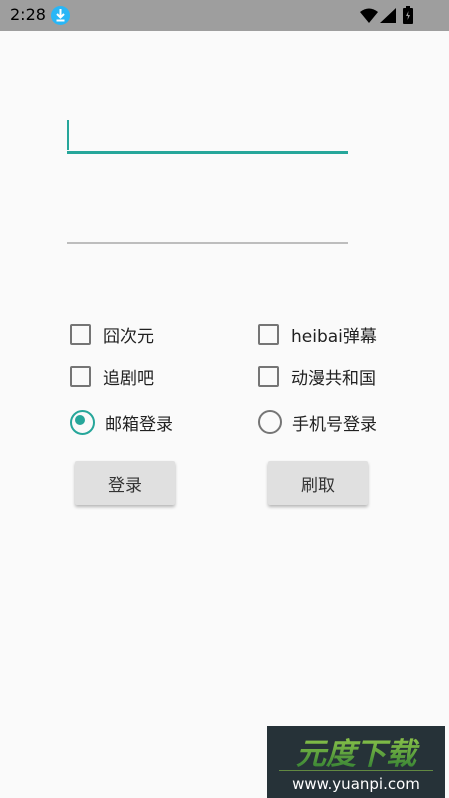 The height and width of the screenshot is (798, 449). What do you see at coordinates (224, 15) in the screenshot?
I see `status-bar: 2:28` at bounding box center [224, 15].